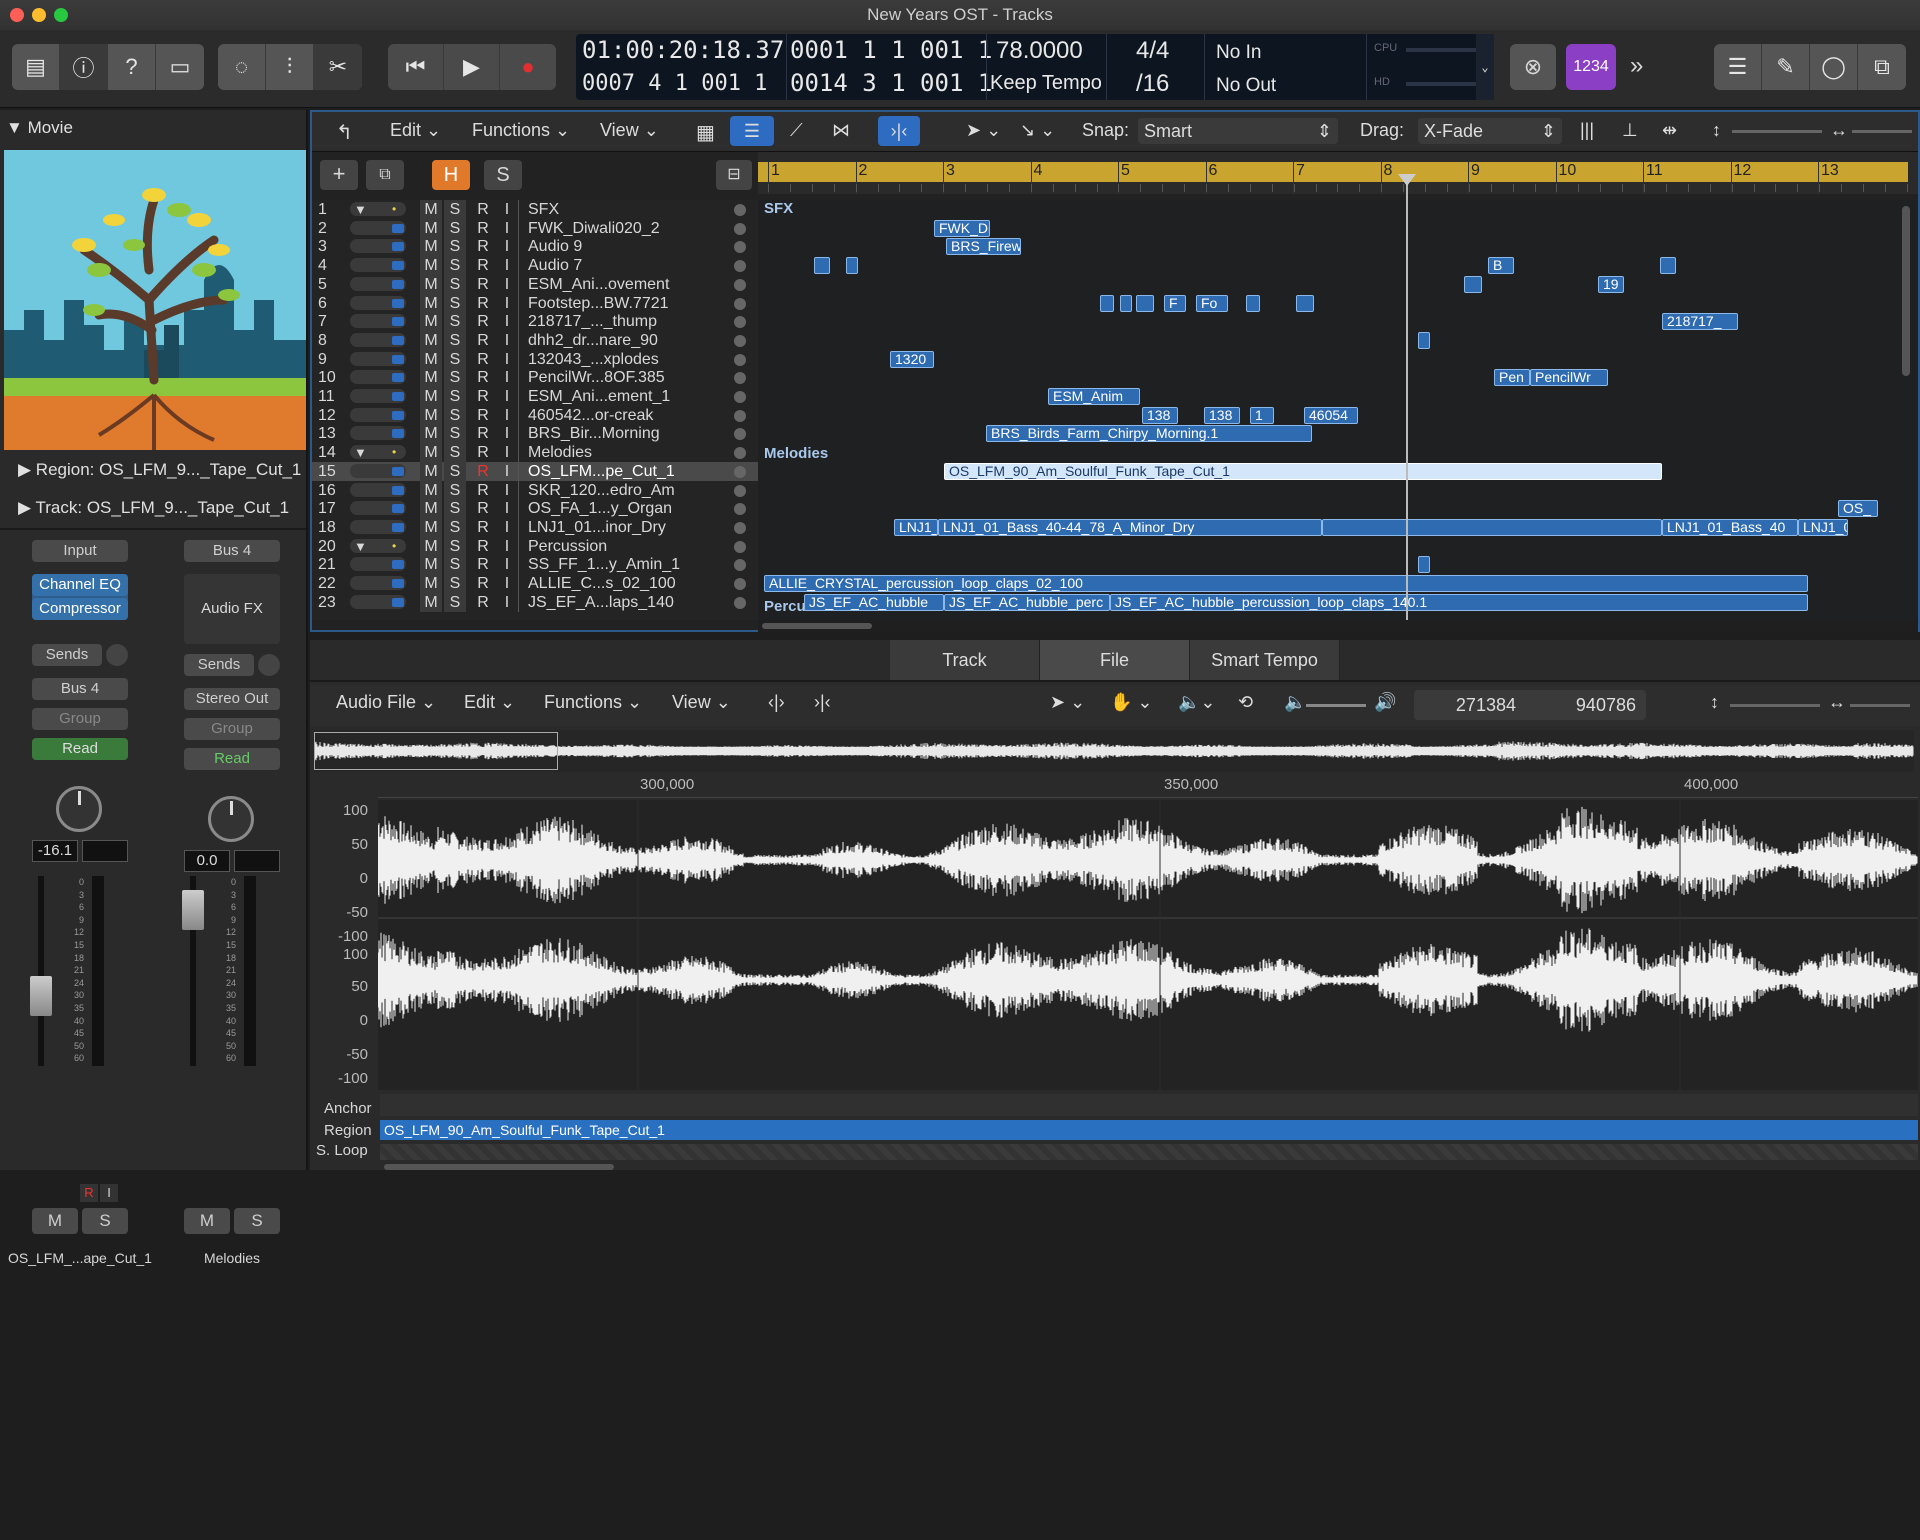  Describe the element at coordinates (290, 67) in the screenshot. I see `mixer-button: ⫶` at that location.